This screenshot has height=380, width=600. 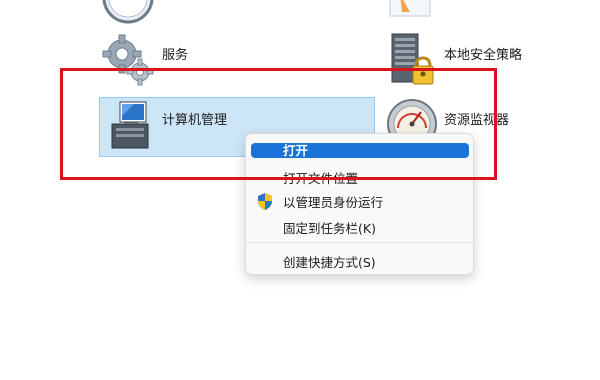 I want to click on menu-item-run-as-admin-label: 以管理员身份运行, so click(x=333, y=202).